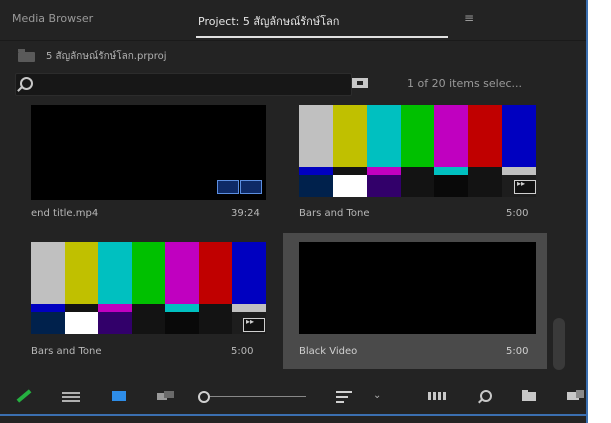 The image size is (611, 423). I want to click on panel-focus-border, so click(294, 415).